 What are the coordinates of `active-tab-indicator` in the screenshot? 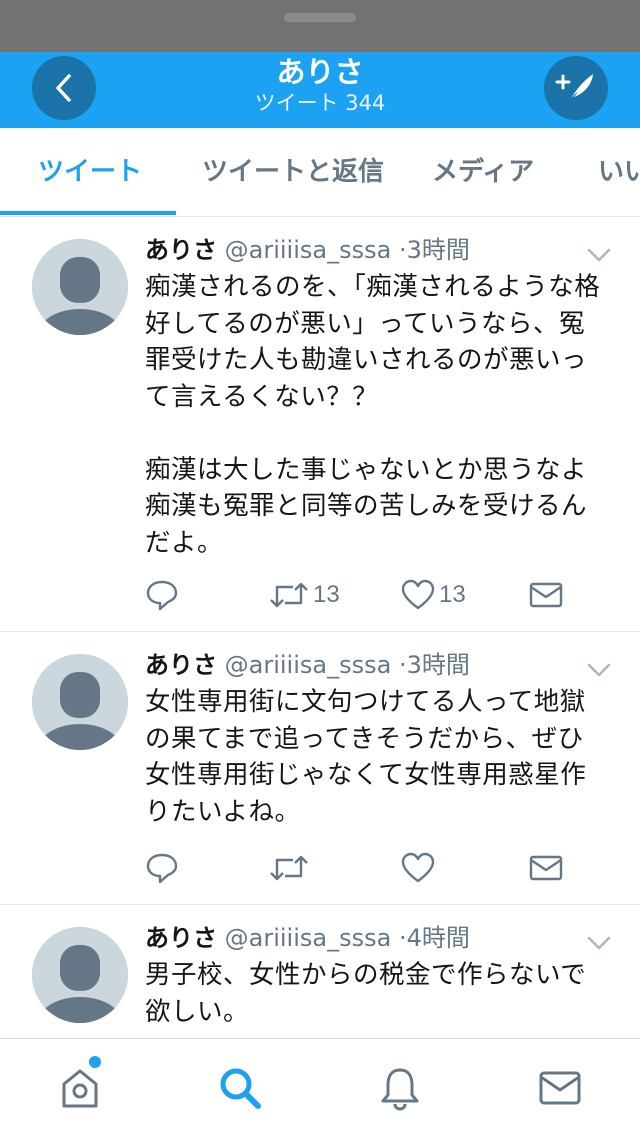 It's located at (88, 213).